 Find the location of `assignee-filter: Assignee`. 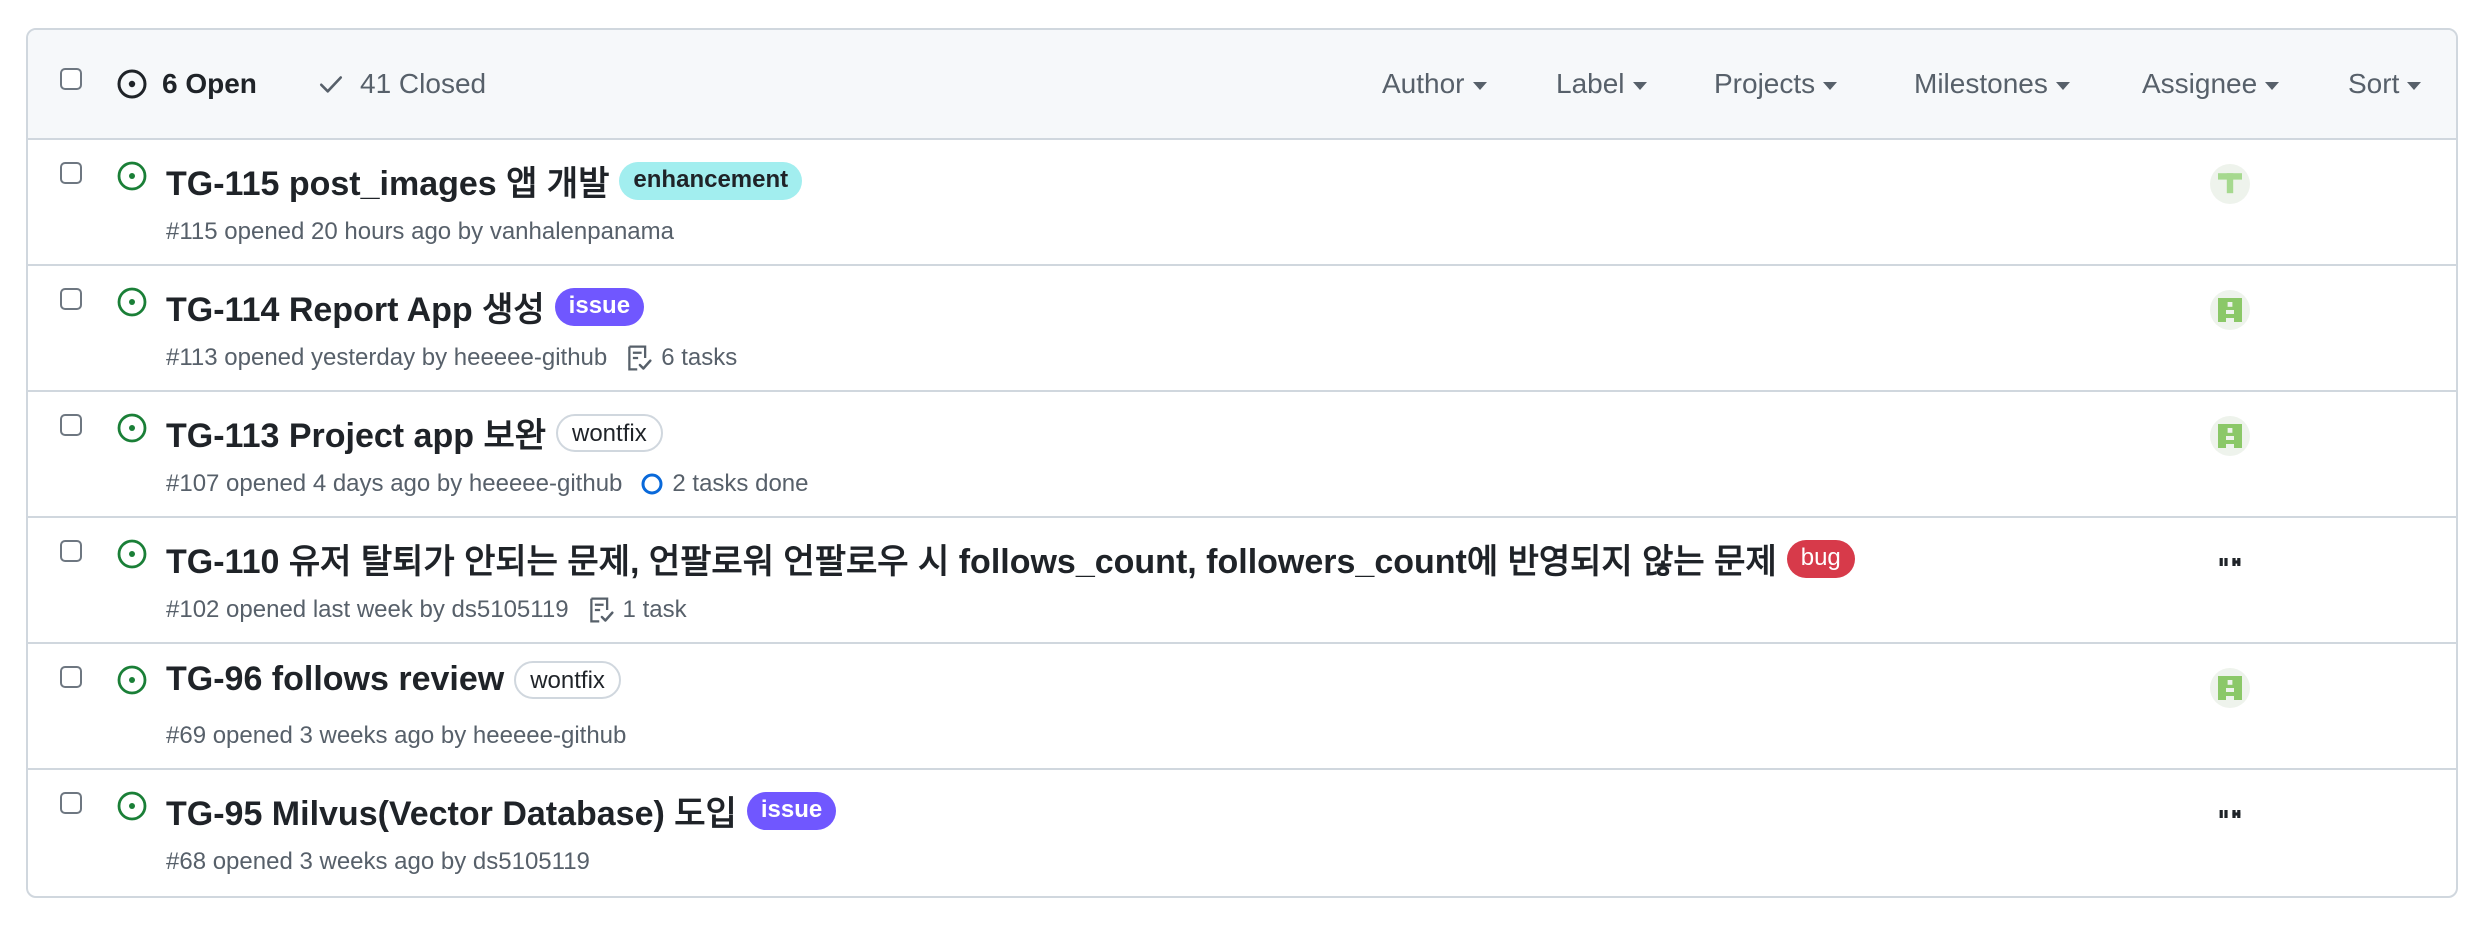

assignee-filter: Assignee is located at coordinates (2211, 84).